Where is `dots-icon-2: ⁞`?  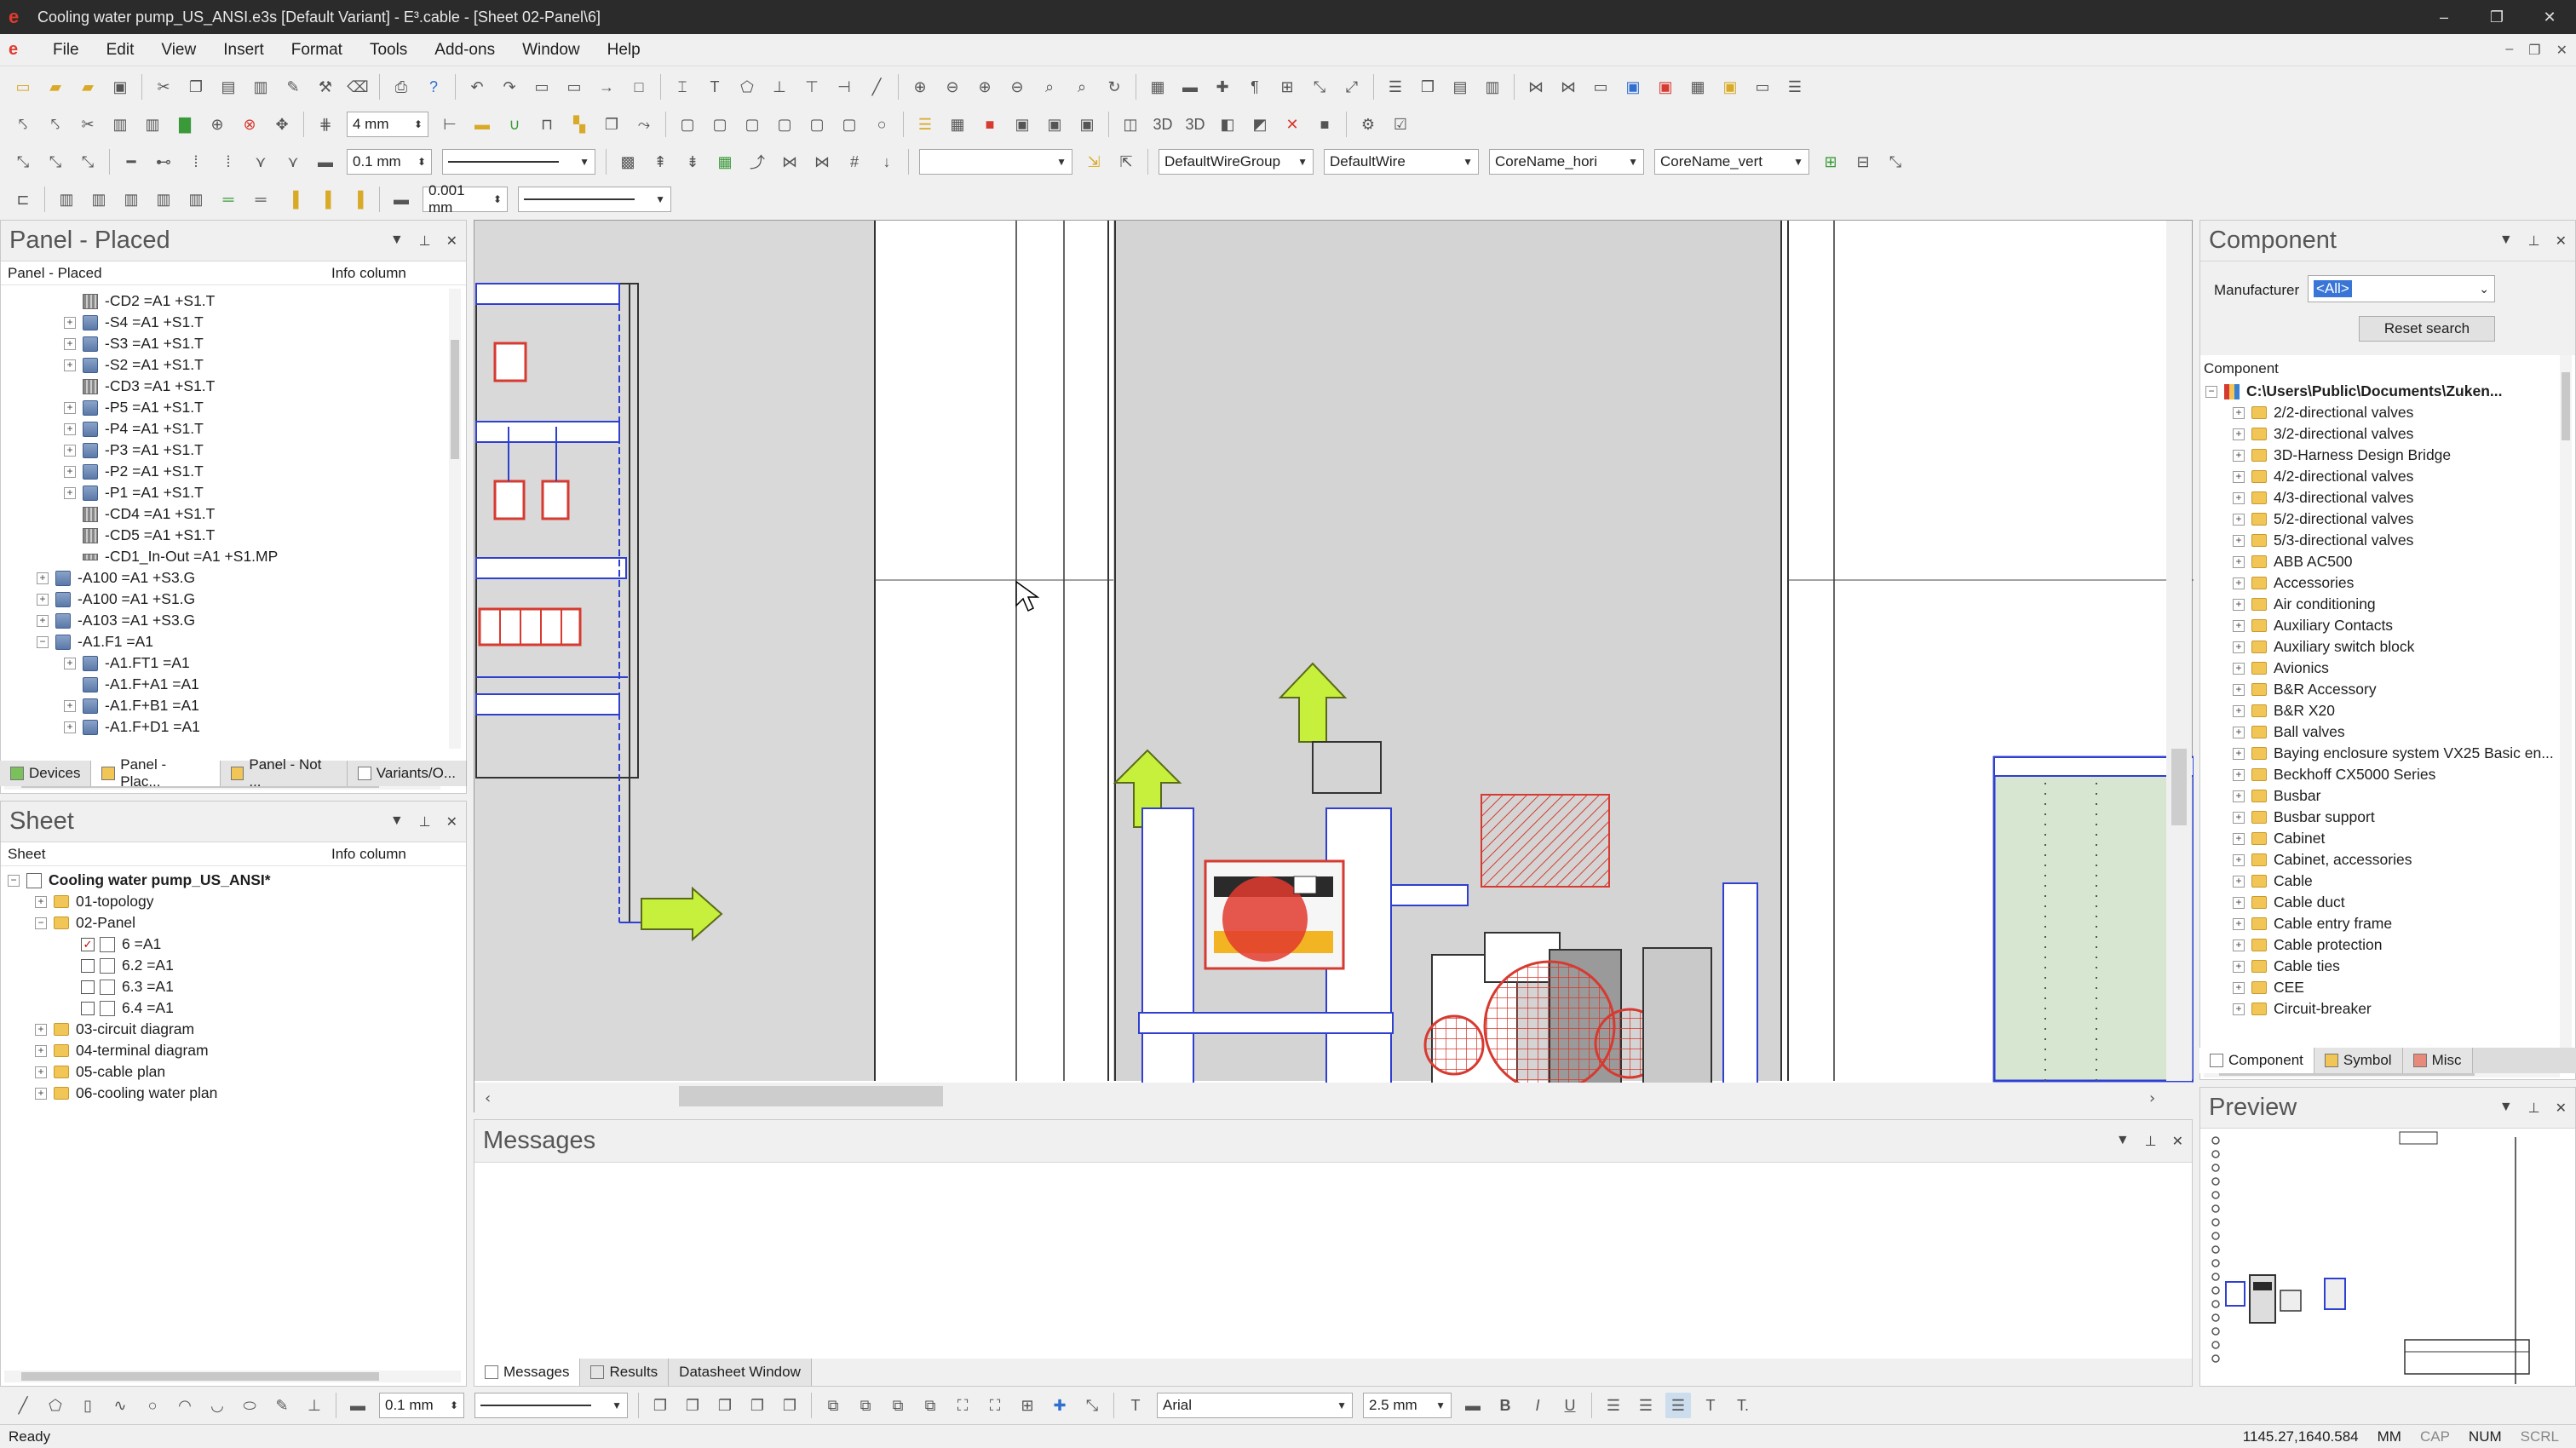 dots-icon-2: ⁞ is located at coordinates (229, 162).